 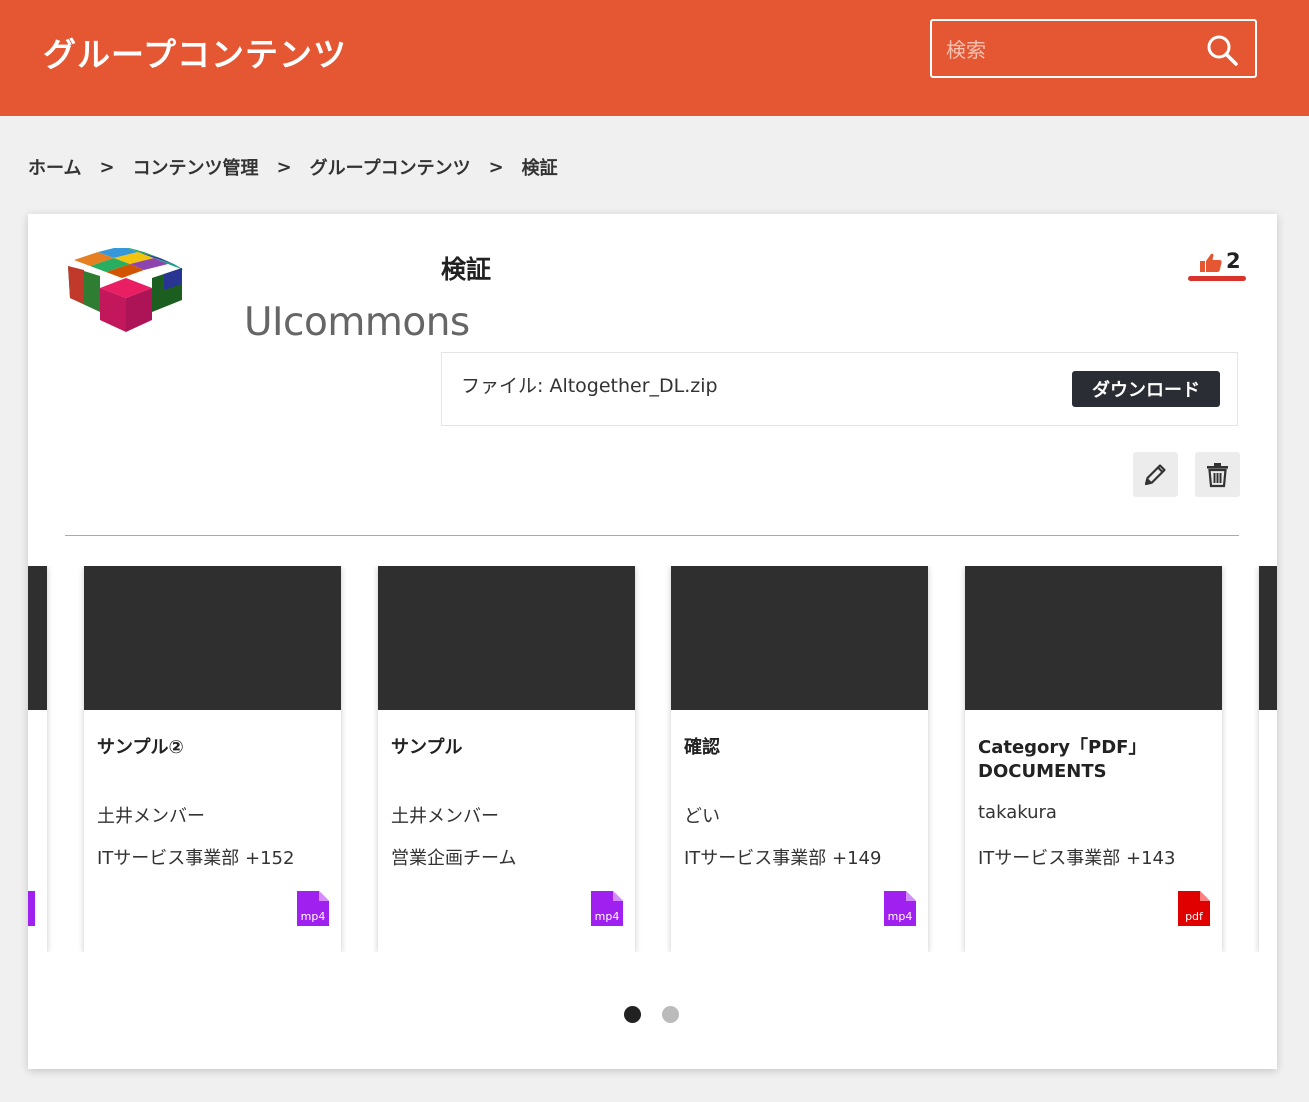 What do you see at coordinates (702, 747) in the screenshot?
I see `tile-title: 確認` at bounding box center [702, 747].